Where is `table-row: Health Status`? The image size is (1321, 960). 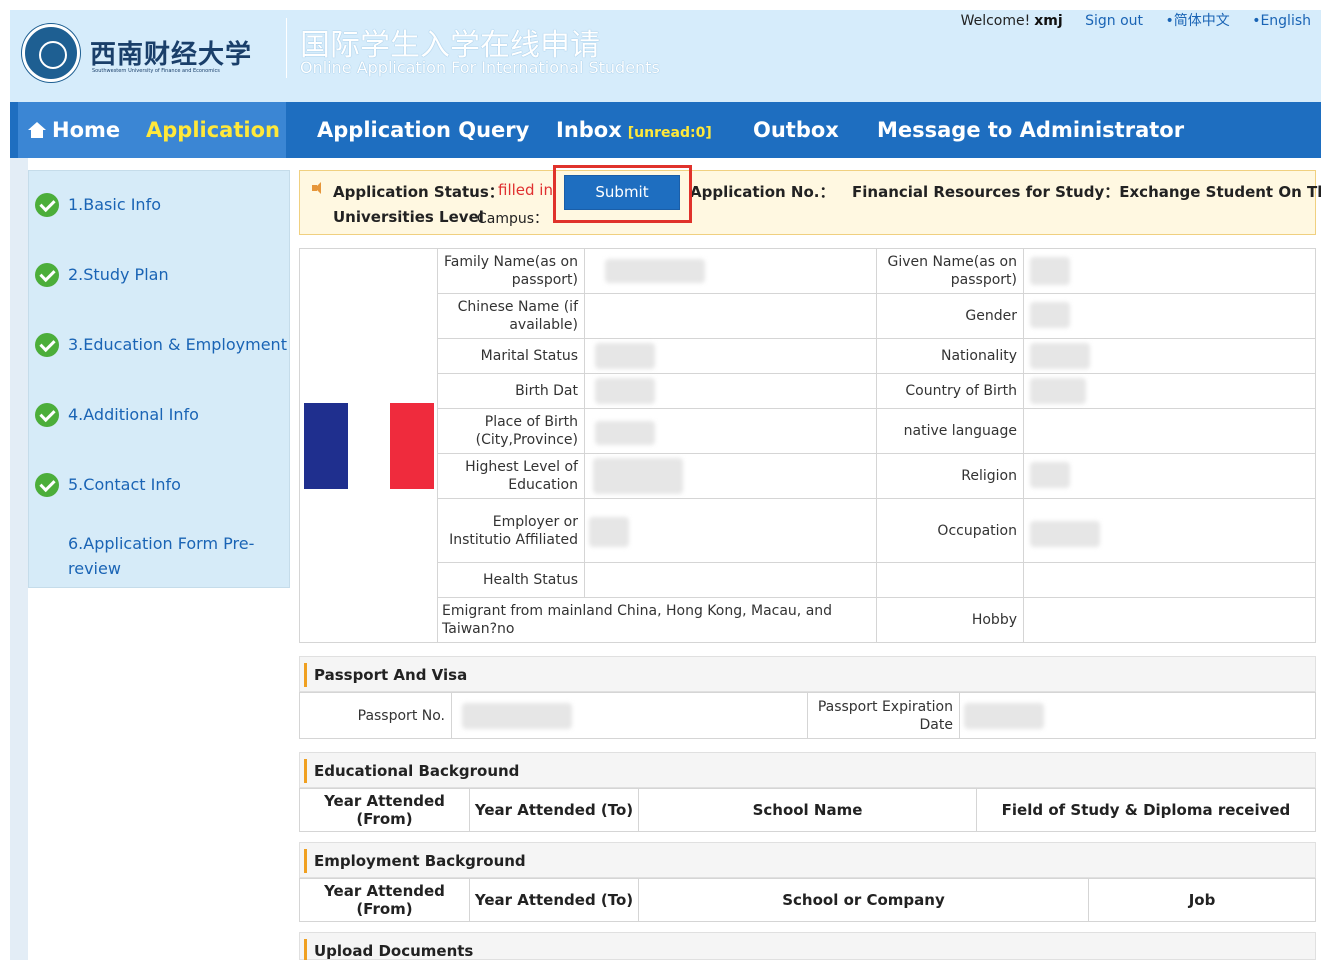 table-row: Health Status is located at coordinates (876, 580).